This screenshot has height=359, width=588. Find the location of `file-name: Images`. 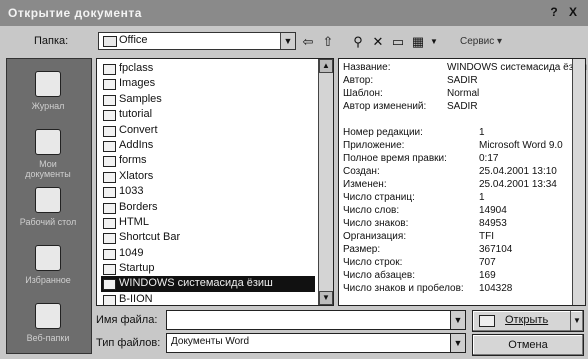

file-name: Images is located at coordinates (137, 83).